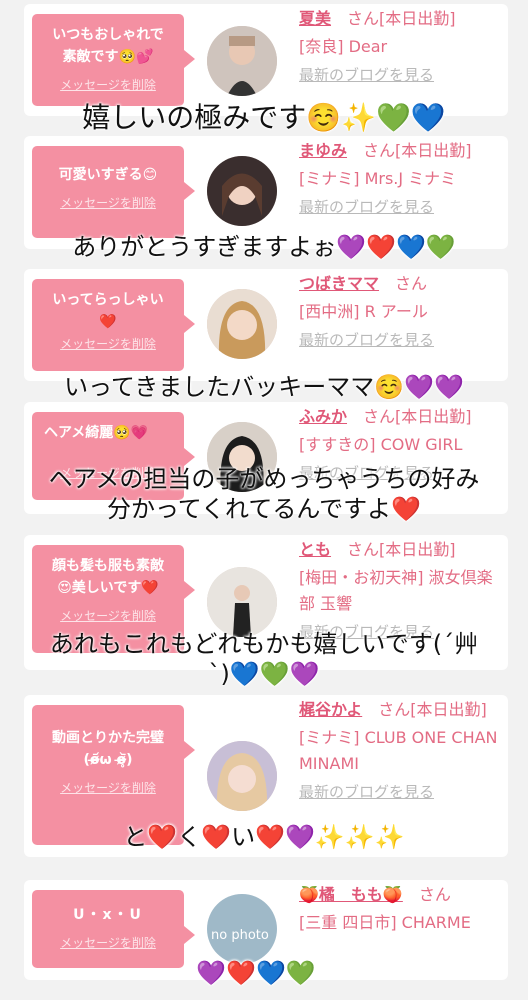 The height and width of the screenshot is (1000, 528). I want to click on shop-name: [西中洲] R アール, so click(363, 311).